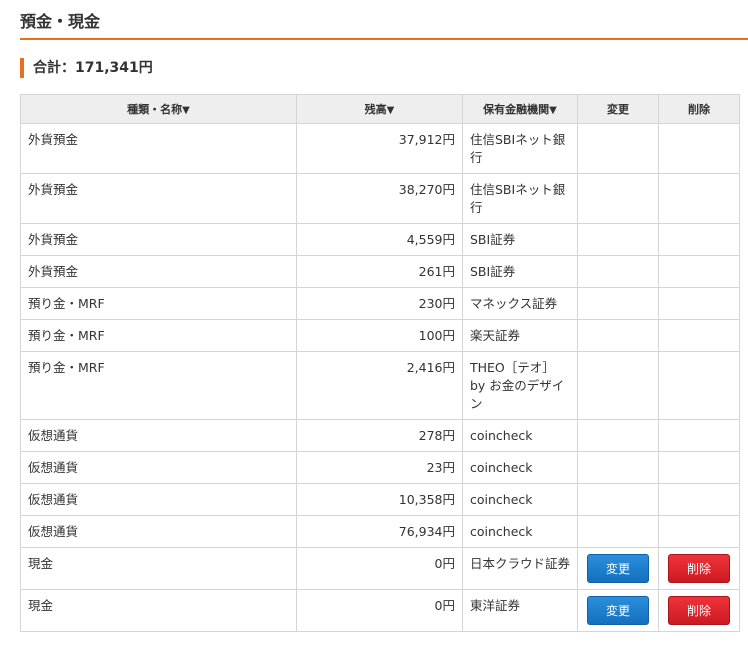 The width and height of the screenshot is (748, 669). I want to click on cell-balance: 10,358円, so click(379, 499).